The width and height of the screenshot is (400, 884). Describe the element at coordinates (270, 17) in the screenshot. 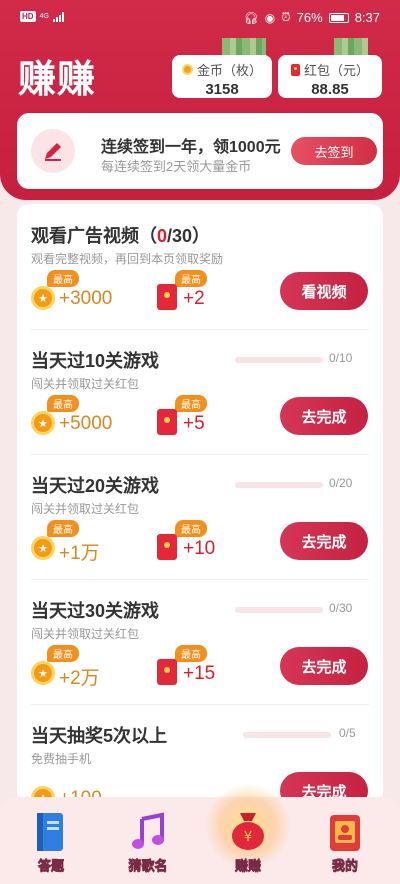

I see `eye-icon: ◉` at that location.